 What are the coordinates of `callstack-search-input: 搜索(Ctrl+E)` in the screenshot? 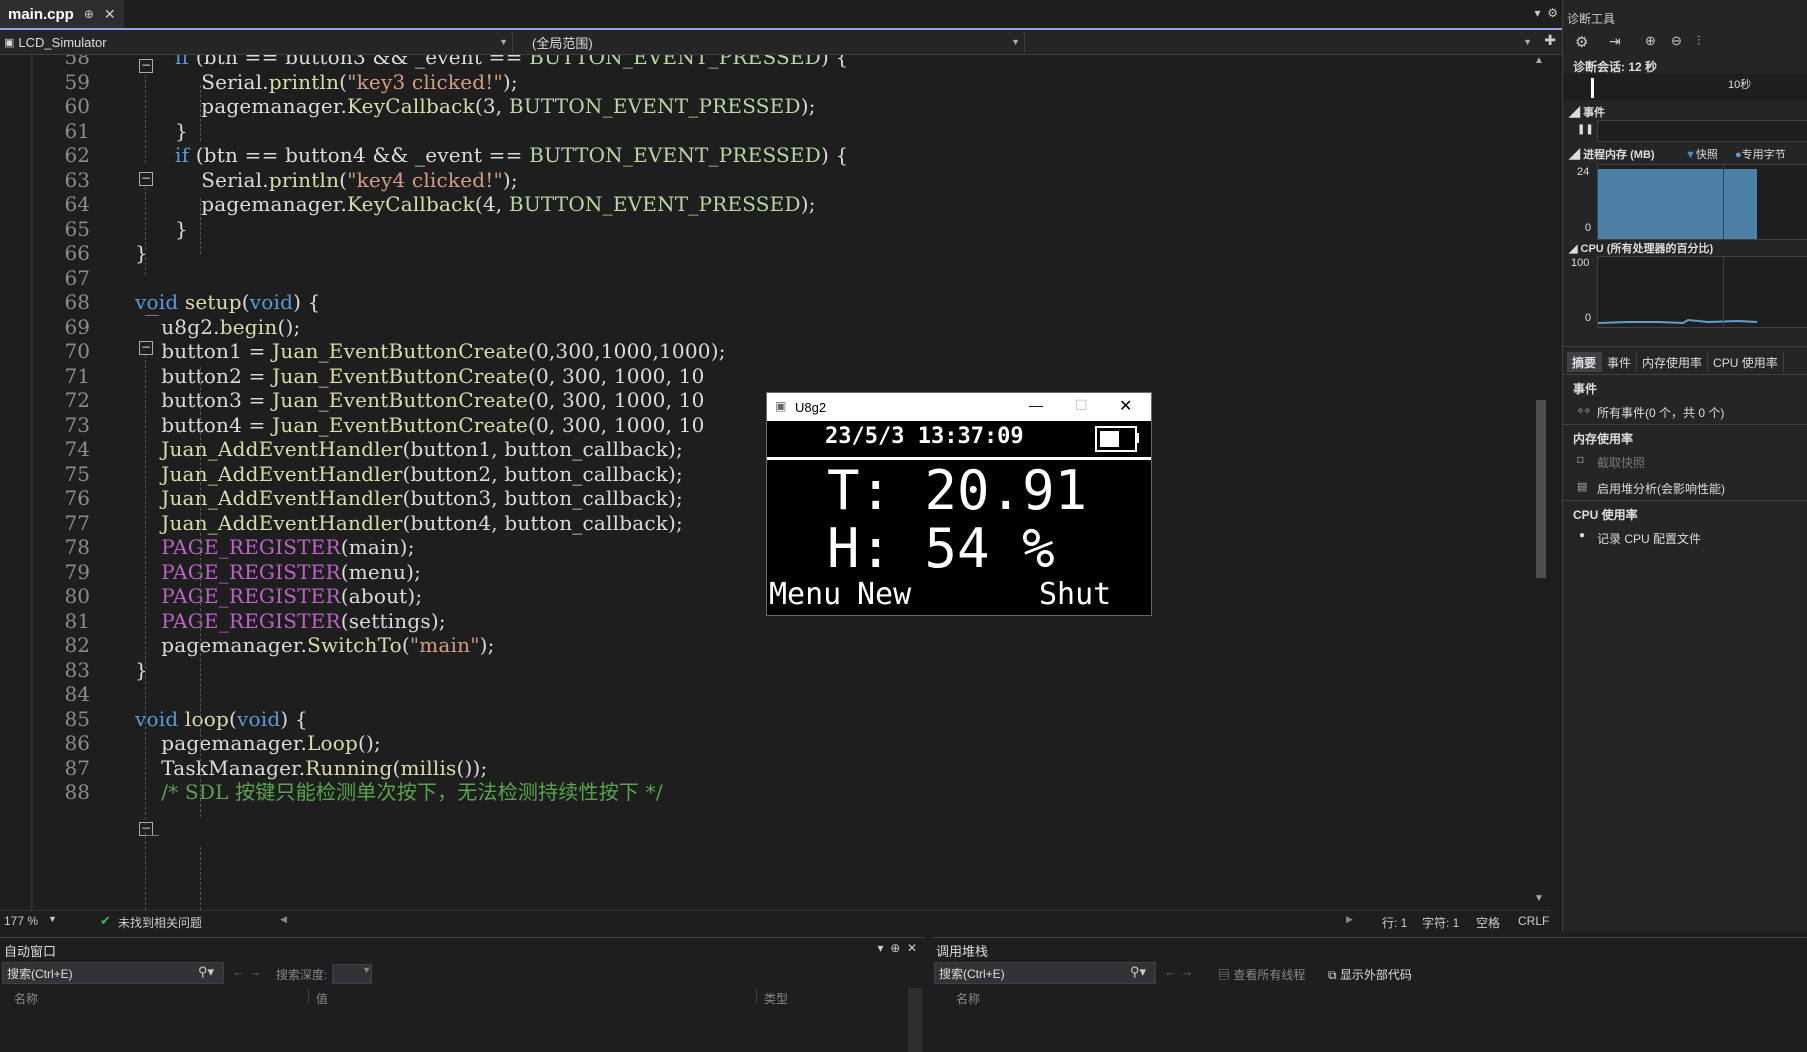 It's located at (1045, 973).